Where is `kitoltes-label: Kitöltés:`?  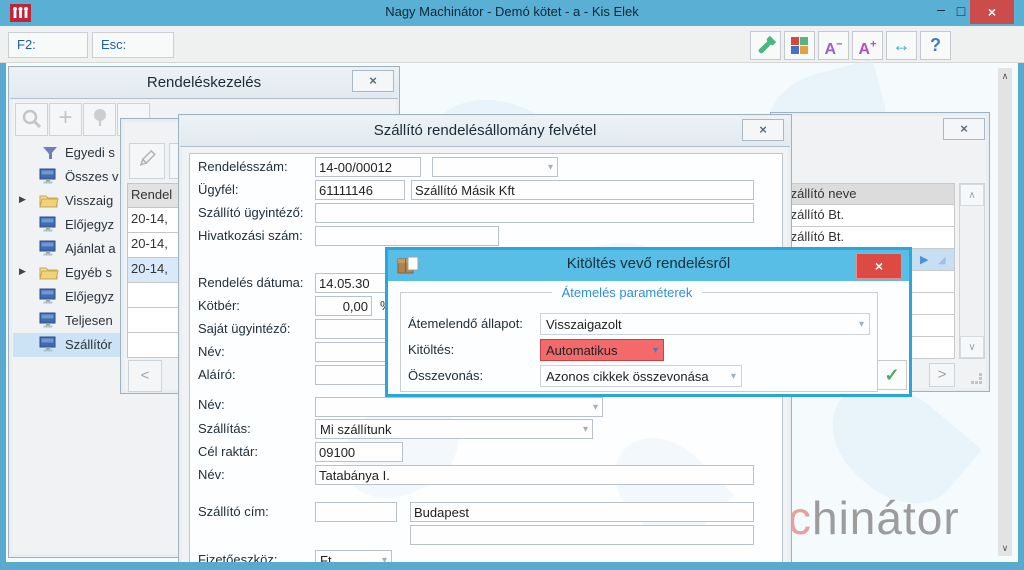
kitoltes-label: Kitöltés: is located at coordinates (431, 349).